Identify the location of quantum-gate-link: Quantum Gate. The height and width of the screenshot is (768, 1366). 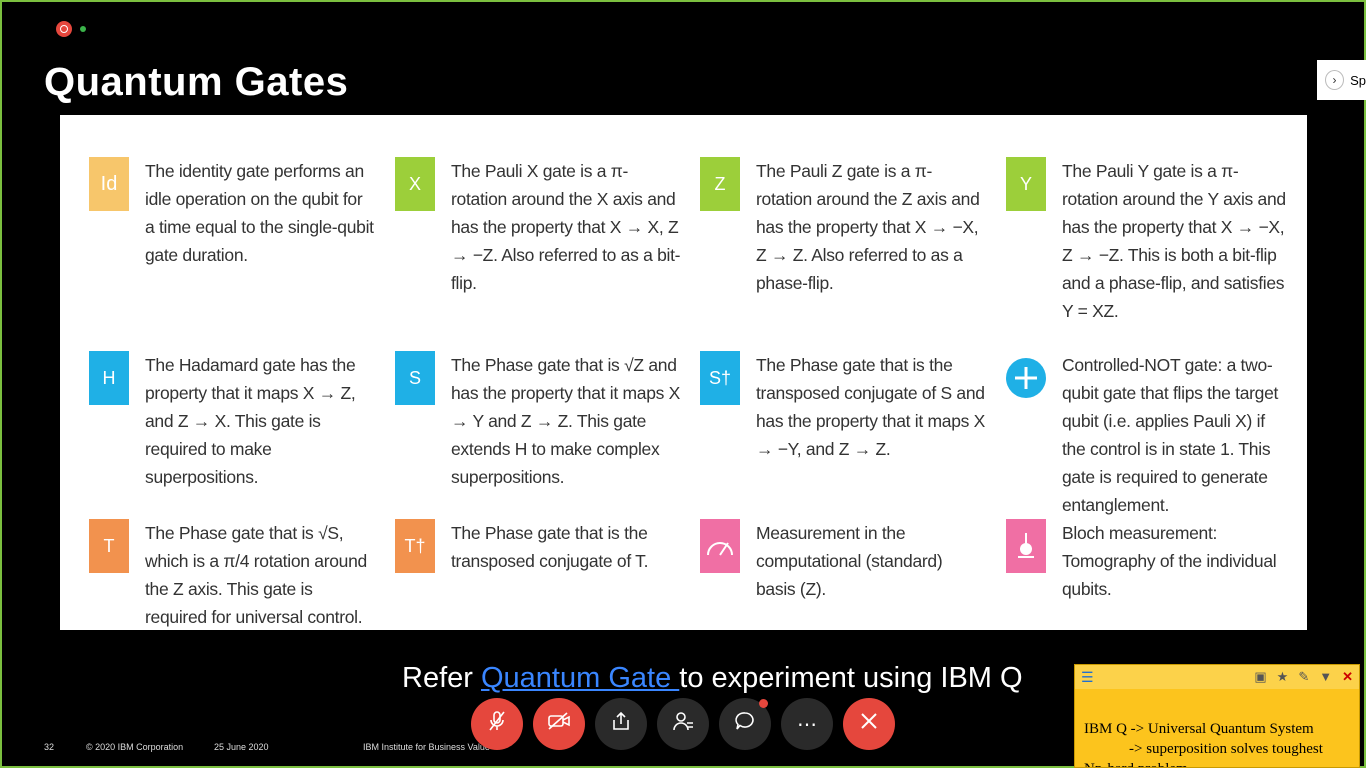
(580, 678).